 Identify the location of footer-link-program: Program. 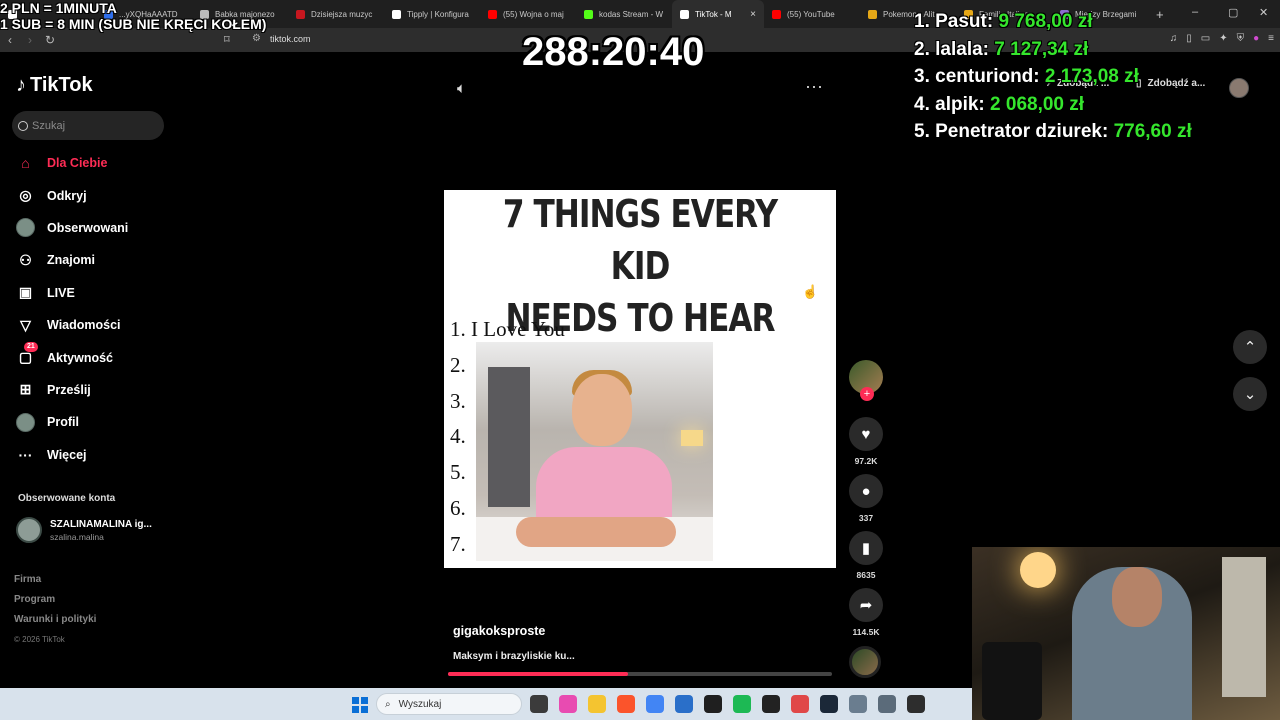
(55, 603).